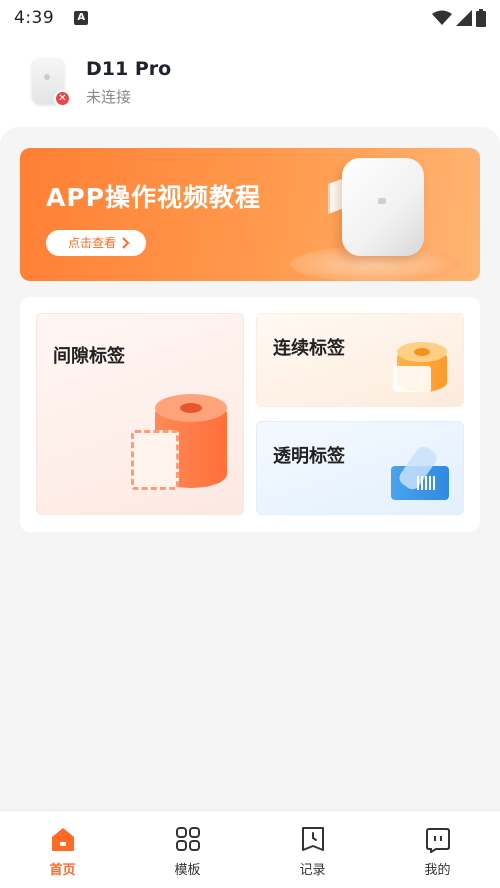 This screenshot has height=888, width=500. I want to click on notification-indicator-icon: A, so click(81, 18).